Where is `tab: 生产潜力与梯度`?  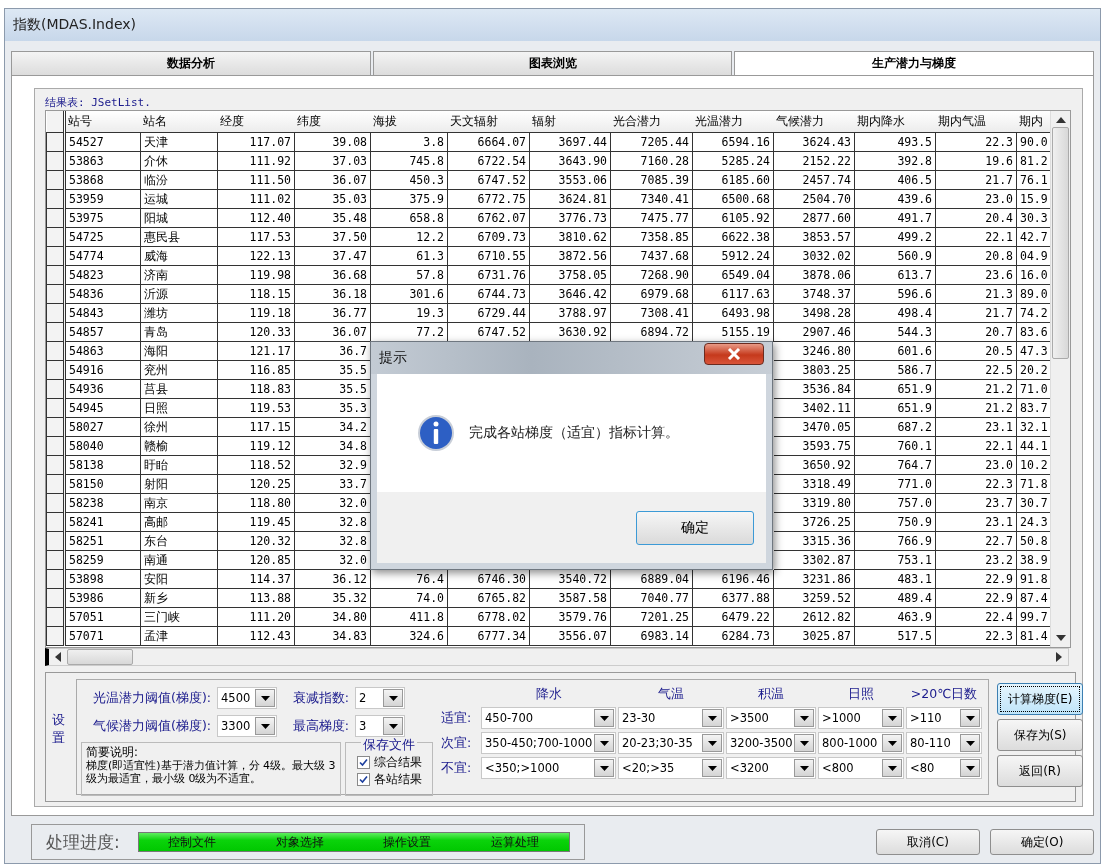 tab: 生产潜力与梯度 is located at coordinates (914, 63).